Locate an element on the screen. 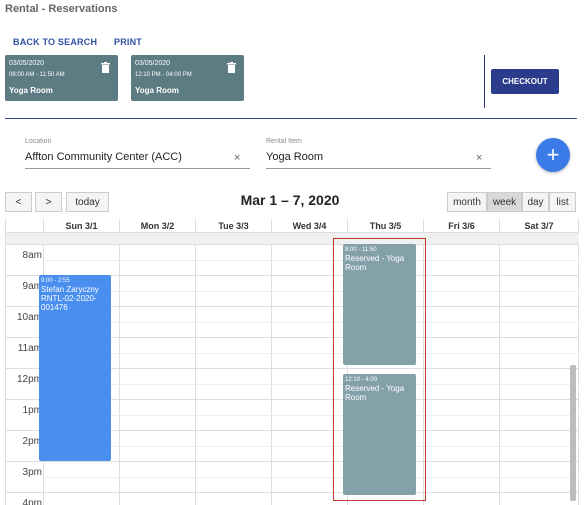 The image size is (585, 505). card-time: 08:00 AM - 11:50 AM is located at coordinates (37, 75).